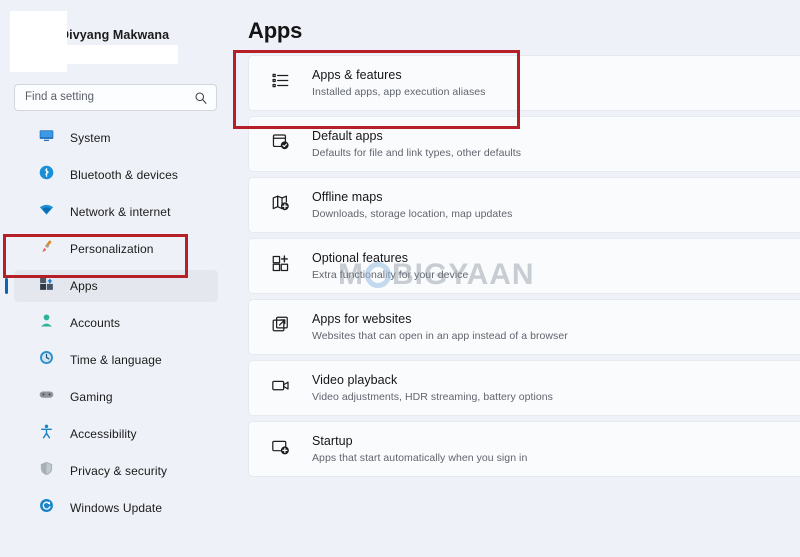  What do you see at coordinates (54, 508) in the screenshot?
I see `update-icon` at bounding box center [54, 508].